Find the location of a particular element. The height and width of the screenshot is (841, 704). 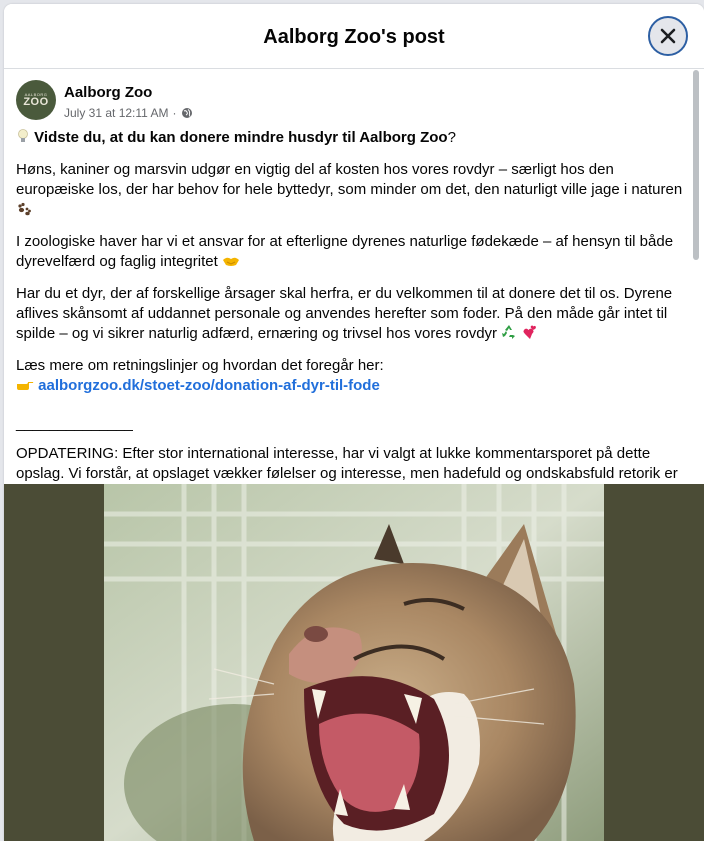

lightbulb-icon is located at coordinates (23, 139).